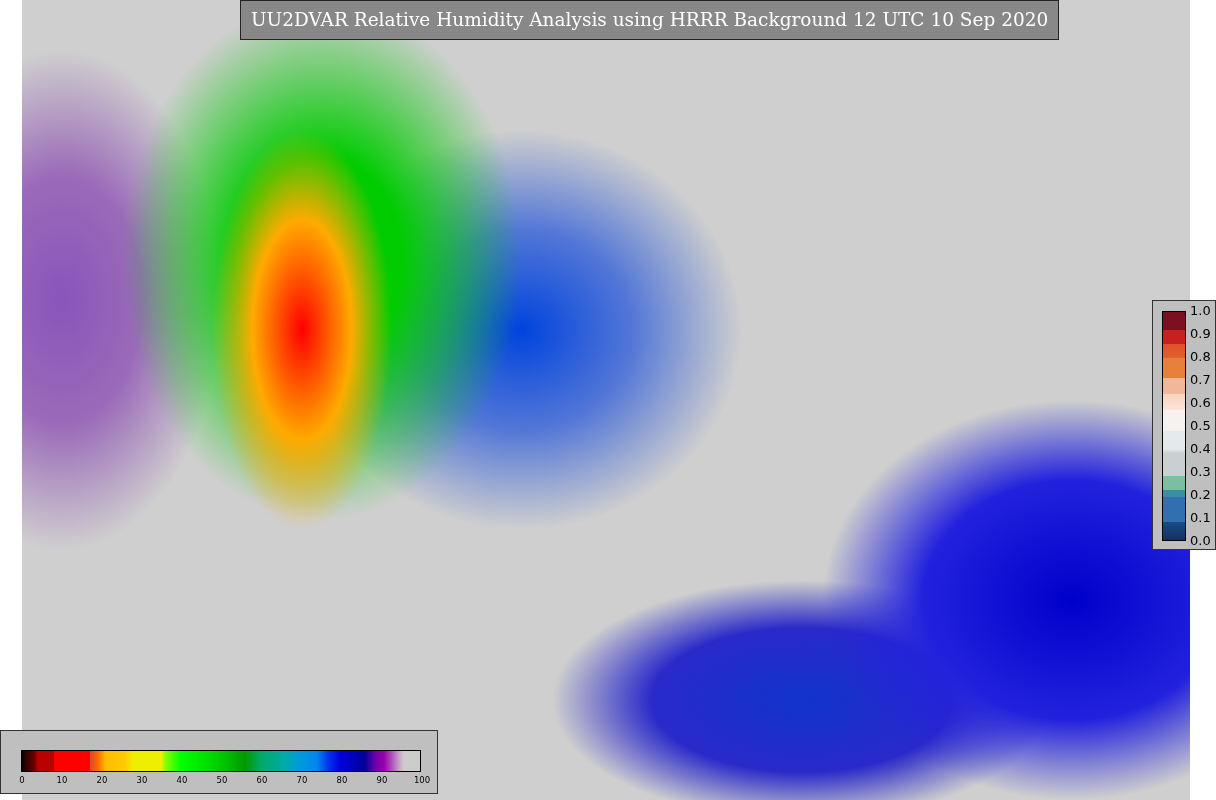 This screenshot has height=800, width=1216. What do you see at coordinates (1200, 426) in the screenshot?
I see `tick-label: 0.5` at bounding box center [1200, 426].